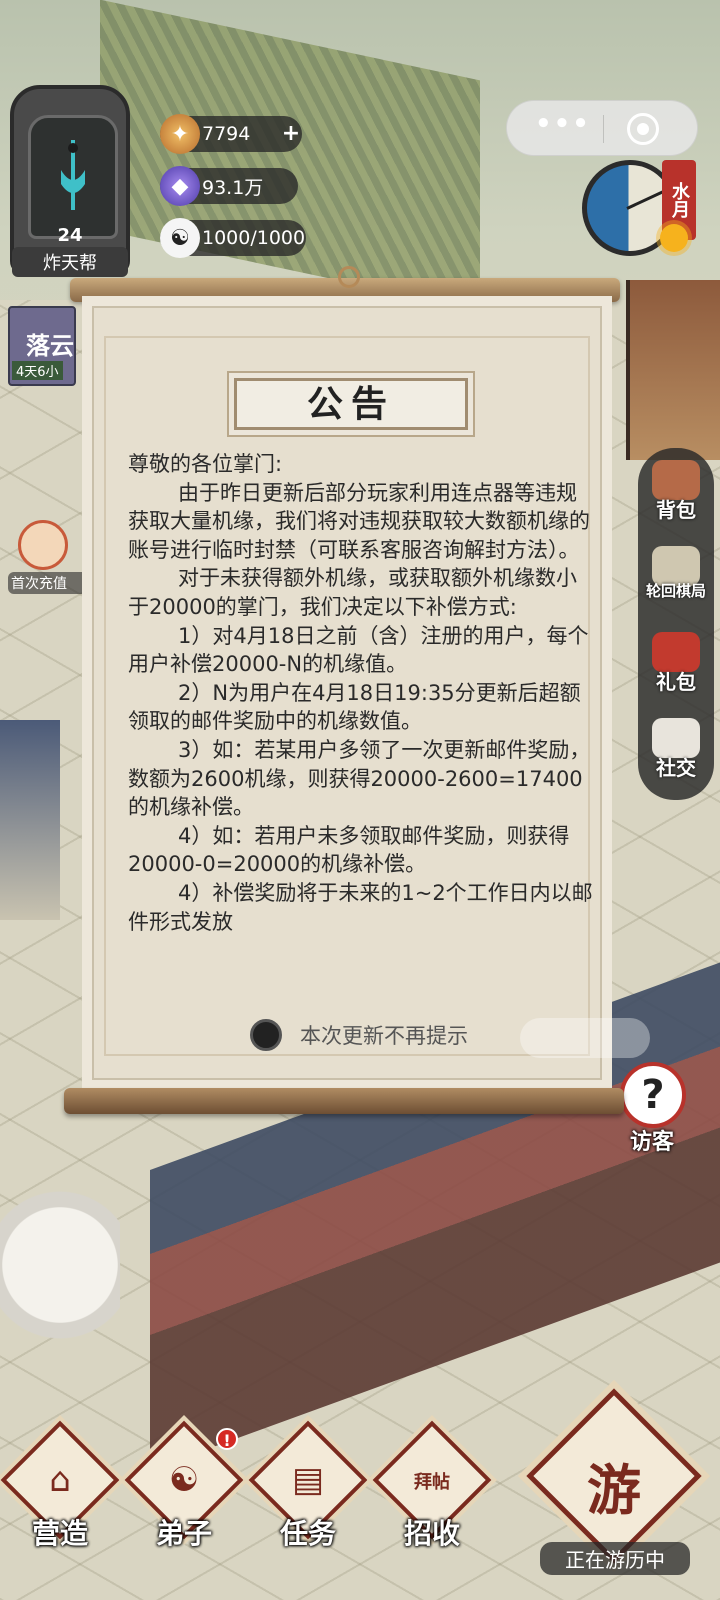  What do you see at coordinates (643, 129) in the screenshot?
I see `close-miniprogram-icon` at bounding box center [643, 129].